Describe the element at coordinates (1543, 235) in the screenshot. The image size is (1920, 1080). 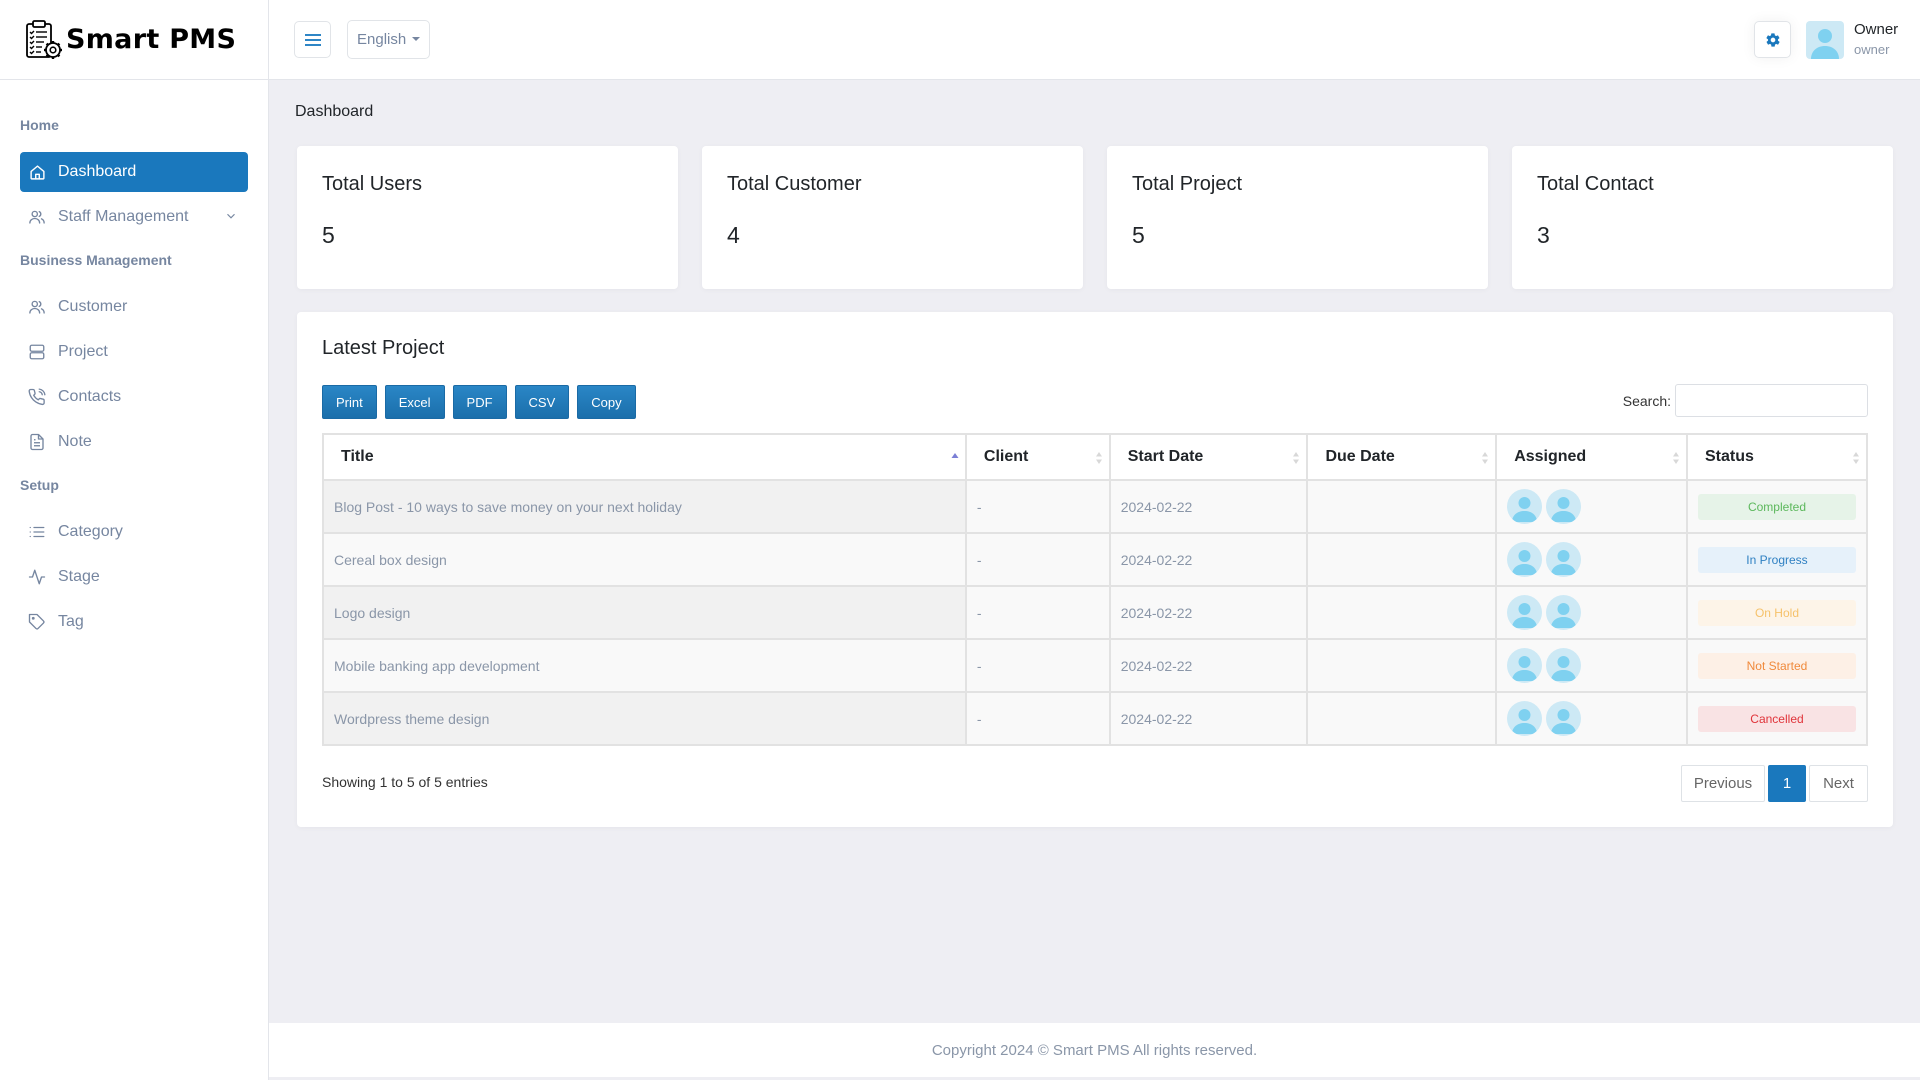
I see `stat-value: 3` at that location.